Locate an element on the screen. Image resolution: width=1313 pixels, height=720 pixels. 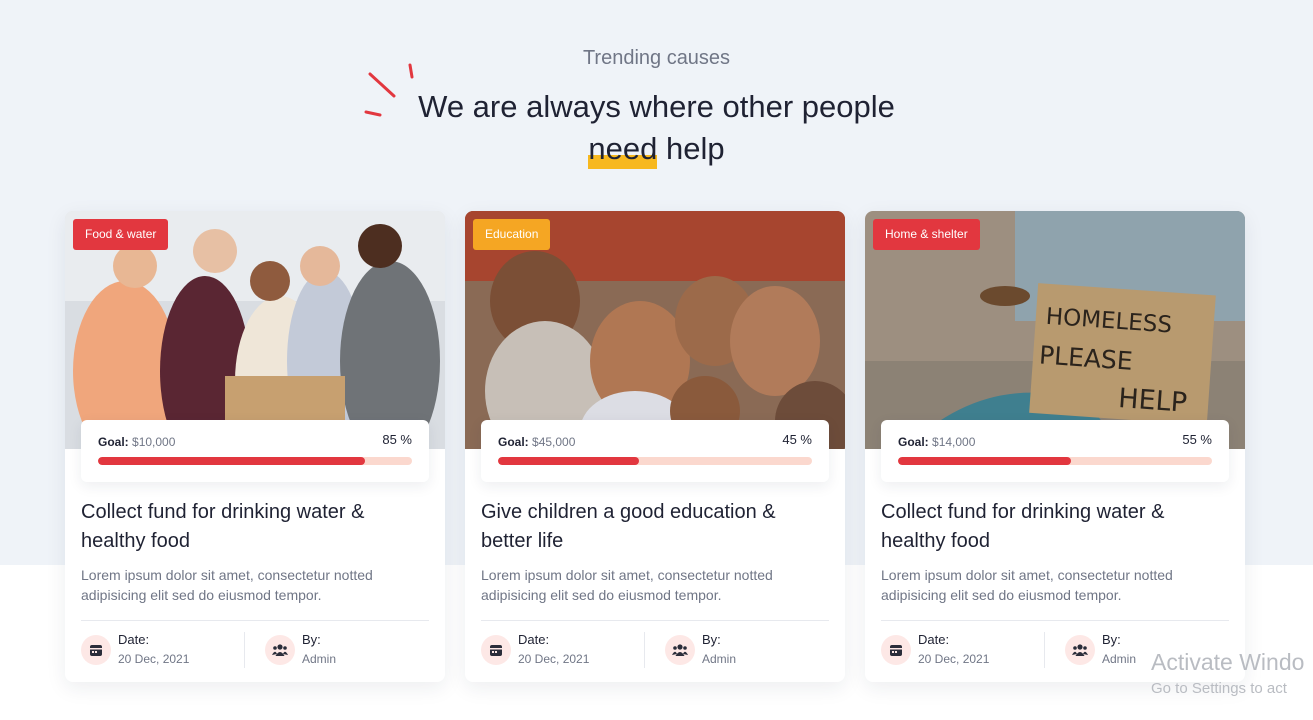
goal-box: Goal: $14,000 55 % is located at coordinates (1055, 451).